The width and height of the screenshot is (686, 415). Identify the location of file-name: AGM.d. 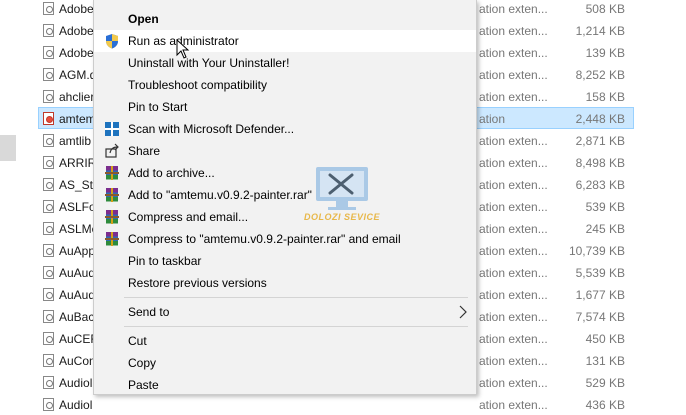
(78, 75).